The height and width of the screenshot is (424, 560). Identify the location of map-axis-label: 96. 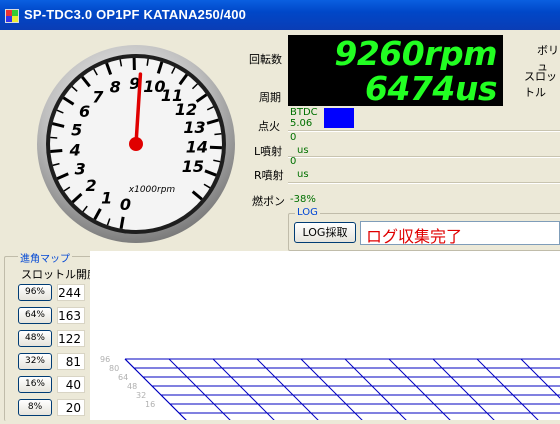
(105, 359).